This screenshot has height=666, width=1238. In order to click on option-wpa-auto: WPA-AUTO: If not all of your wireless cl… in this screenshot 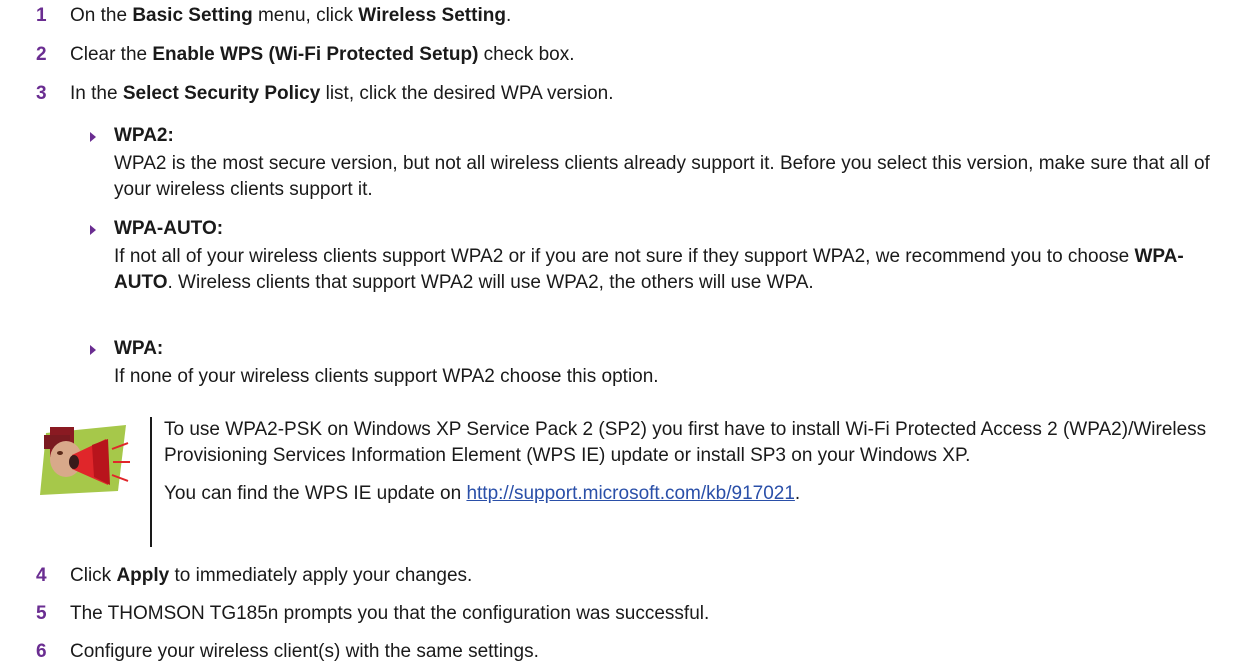, I will do `click(657, 256)`.